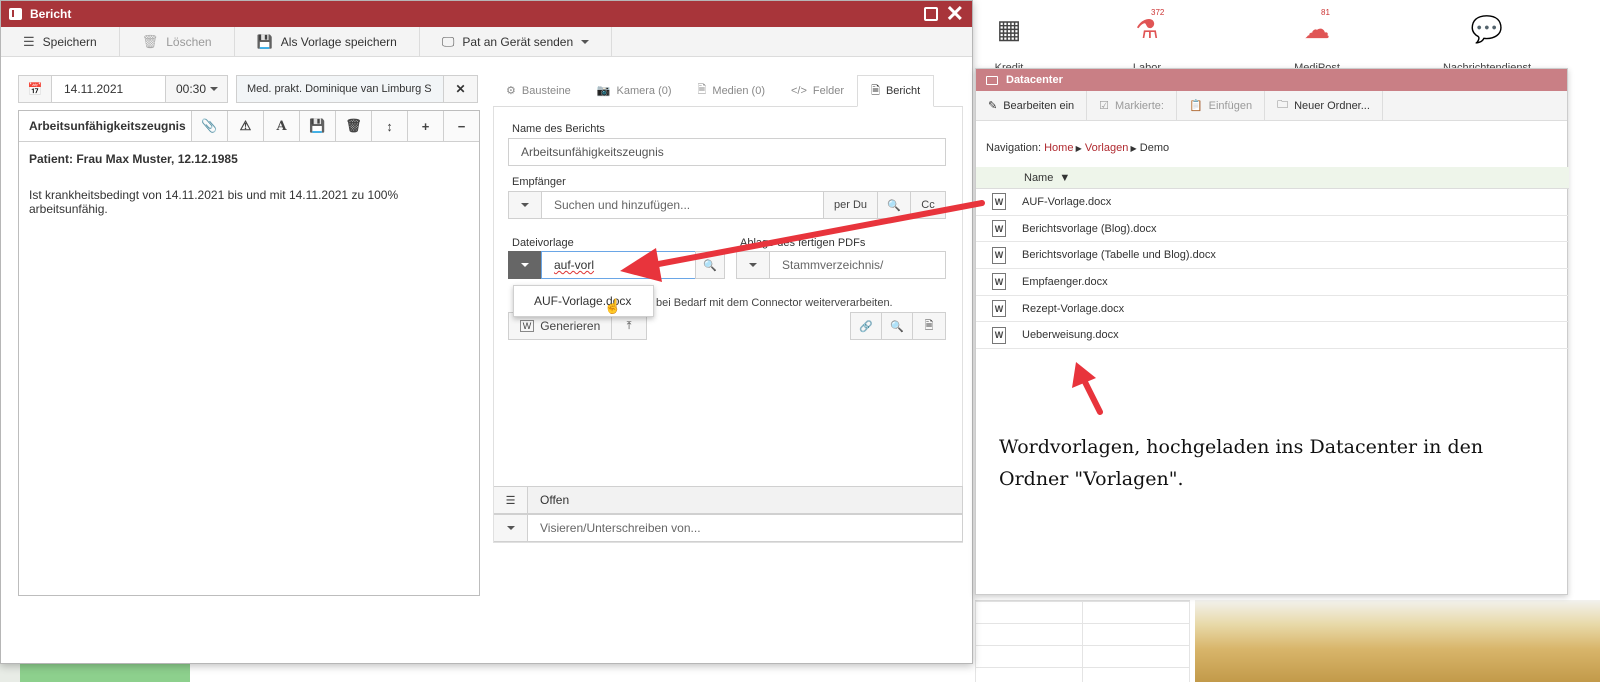  What do you see at coordinates (745, 500) in the screenshot?
I see `status-field: Offen` at bounding box center [745, 500].